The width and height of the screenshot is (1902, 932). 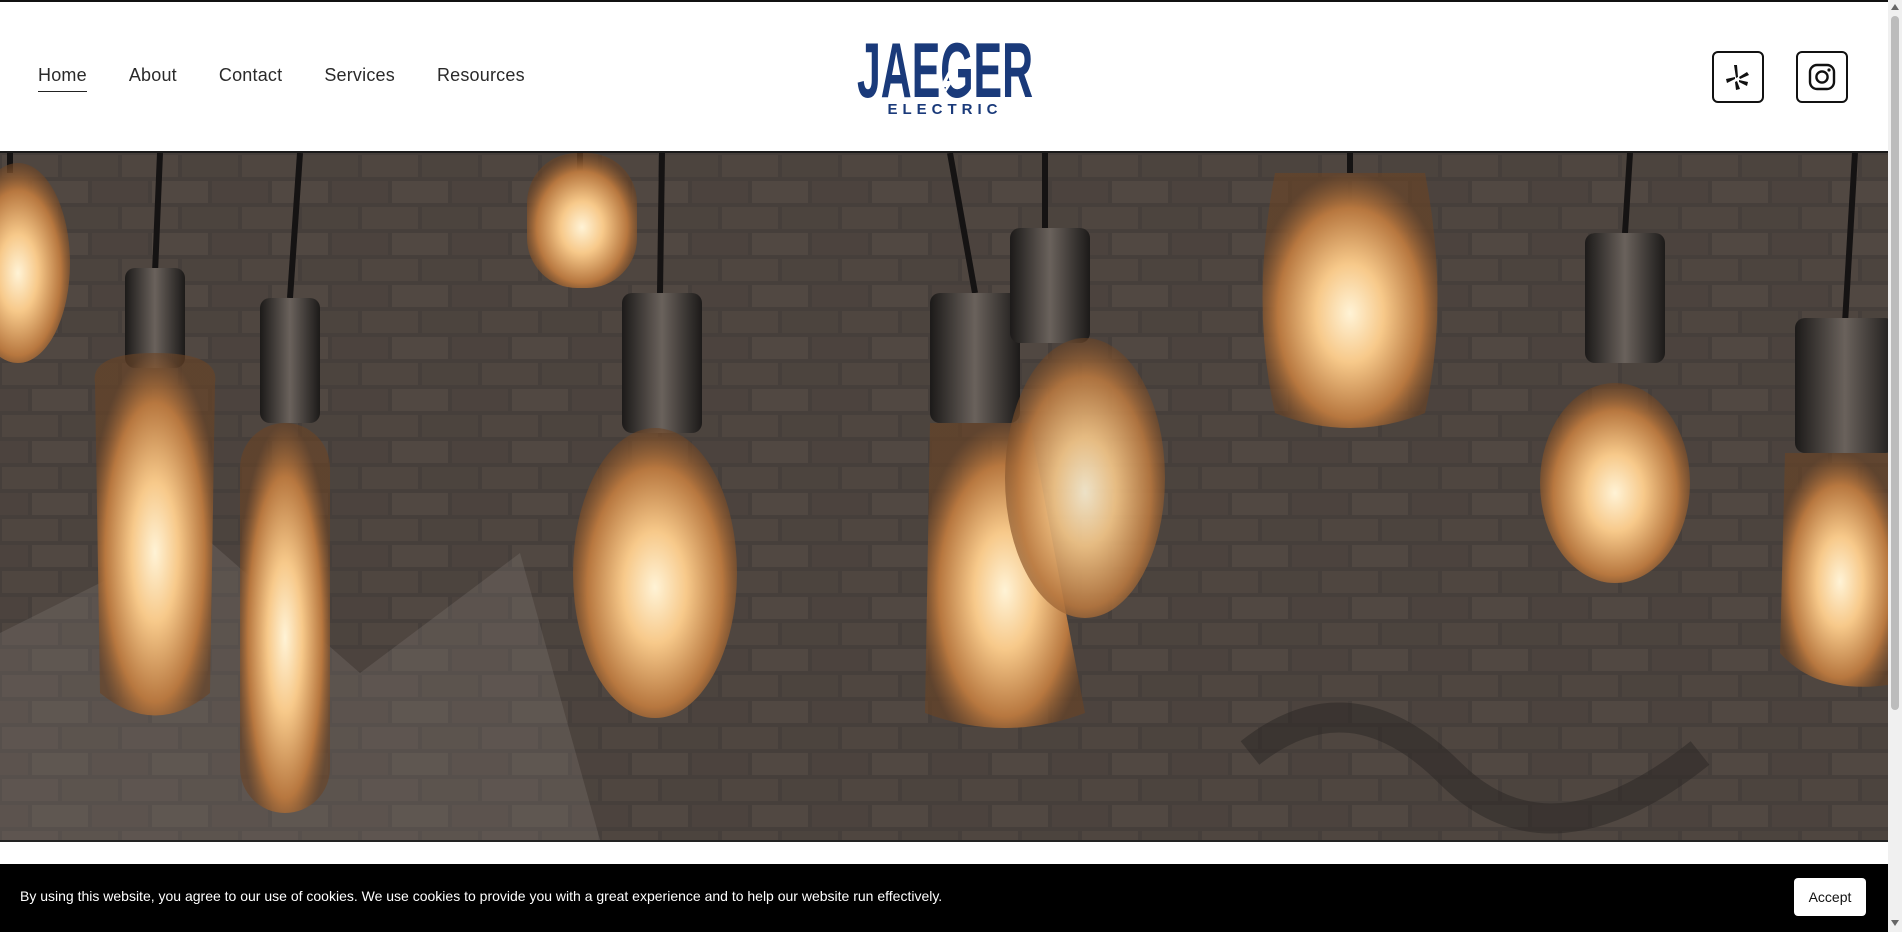 What do you see at coordinates (359, 78) in the screenshot?
I see `nav-services: Services` at bounding box center [359, 78].